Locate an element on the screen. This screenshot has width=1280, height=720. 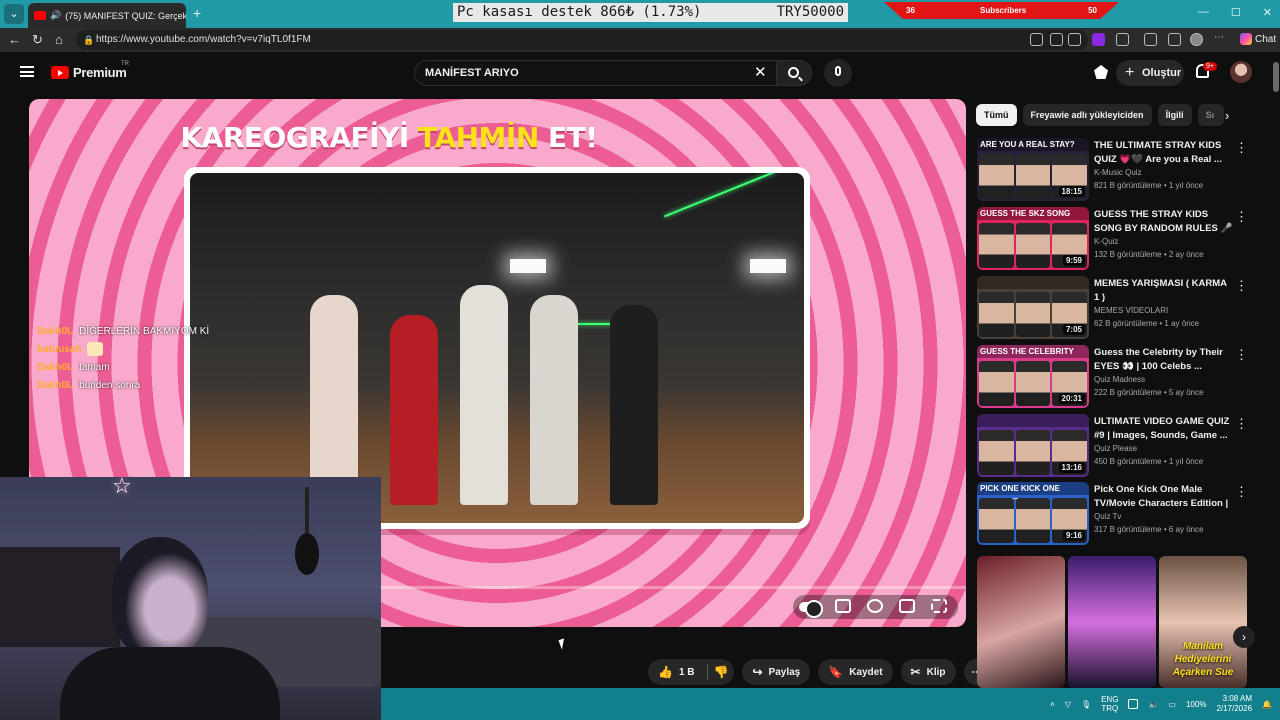
theater-mode-icon is located at coordinates (907, 606).